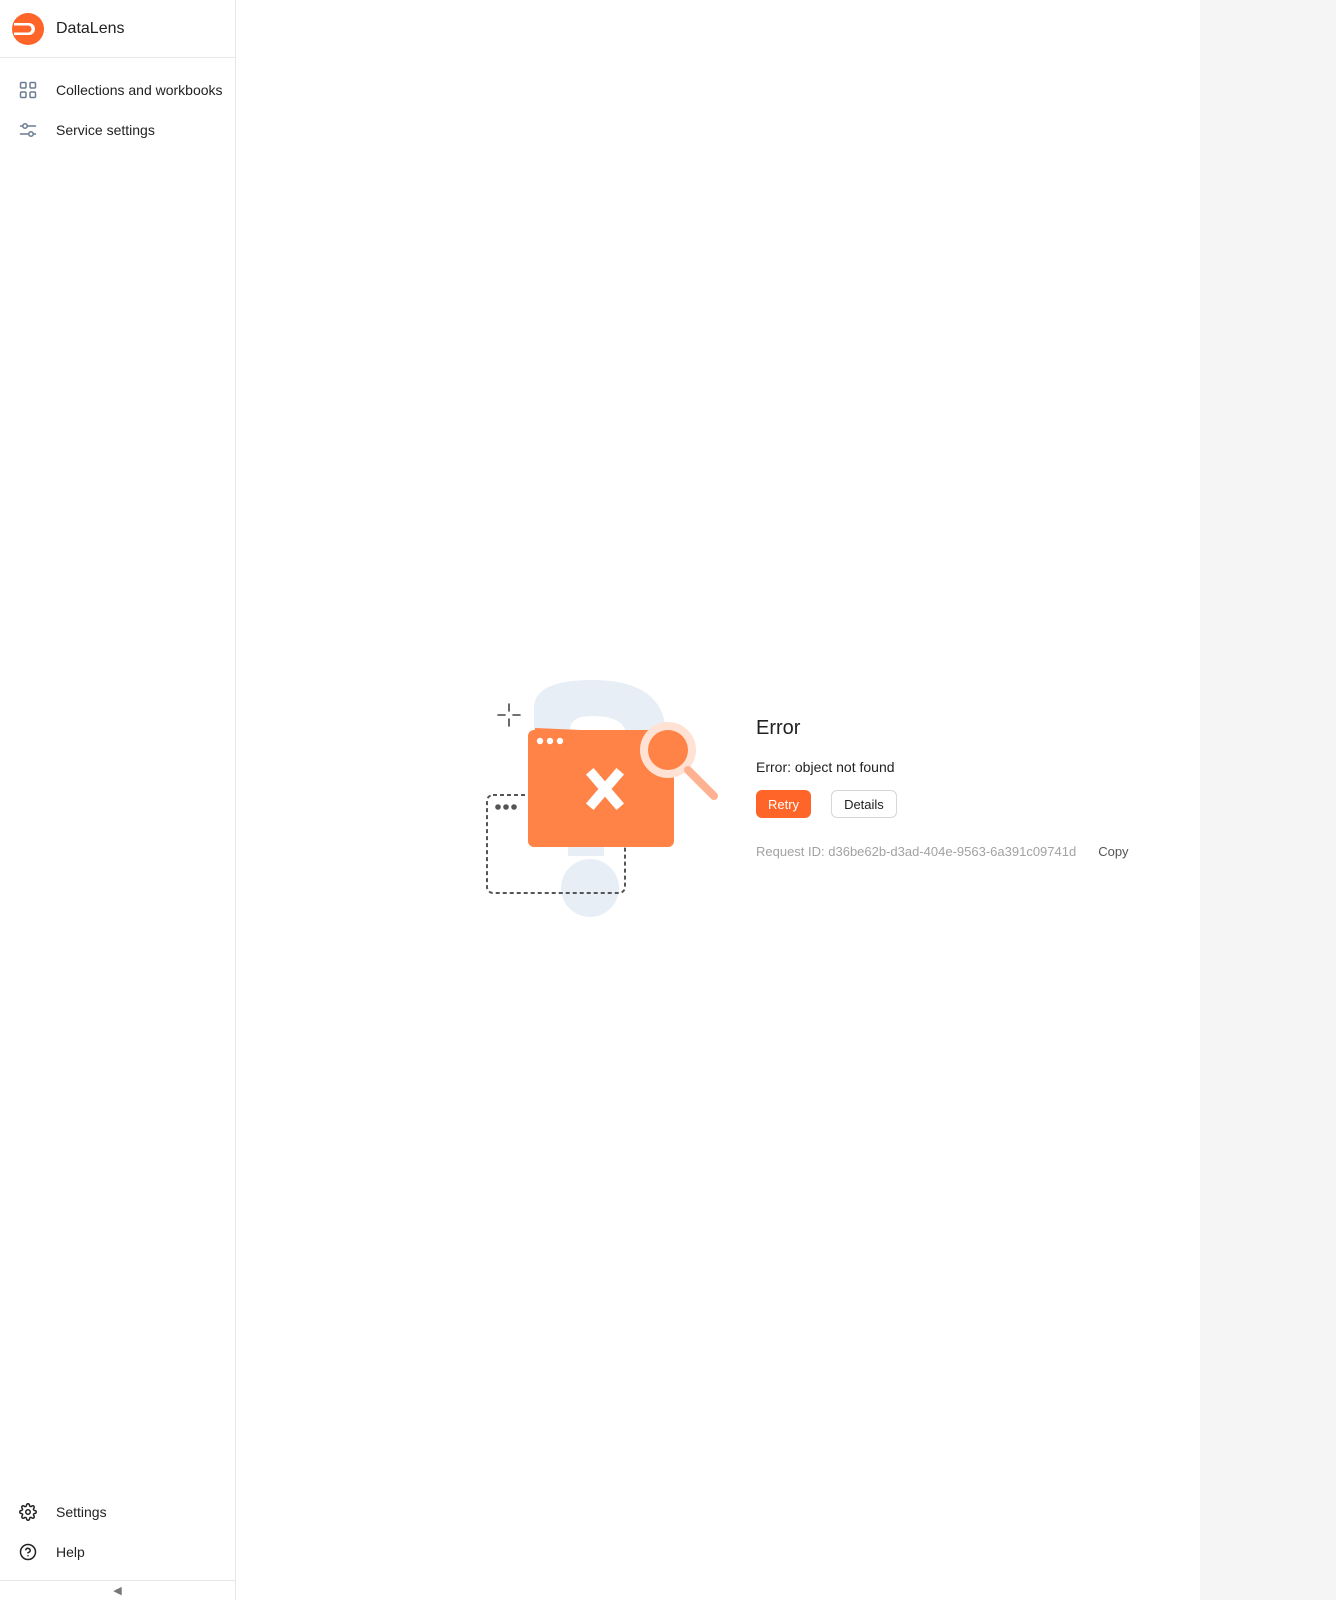 The height and width of the screenshot is (1600, 1336). I want to click on help-circle-icon, so click(28, 1552).